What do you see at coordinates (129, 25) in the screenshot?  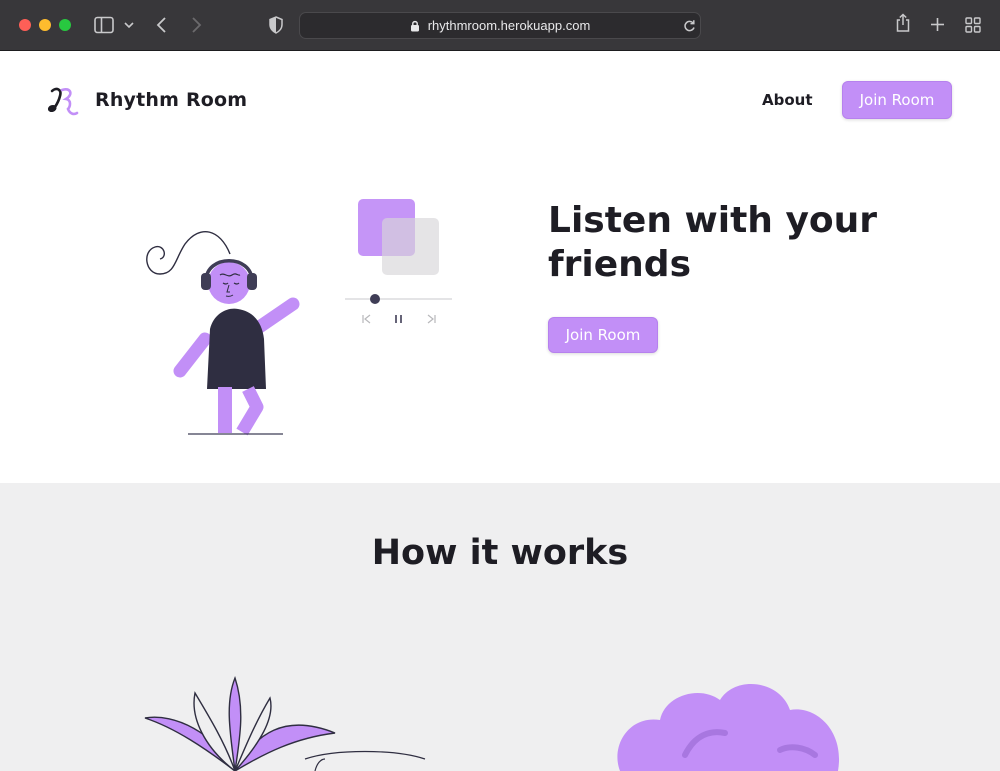 I see `chevron-down-icon` at bounding box center [129, 25].